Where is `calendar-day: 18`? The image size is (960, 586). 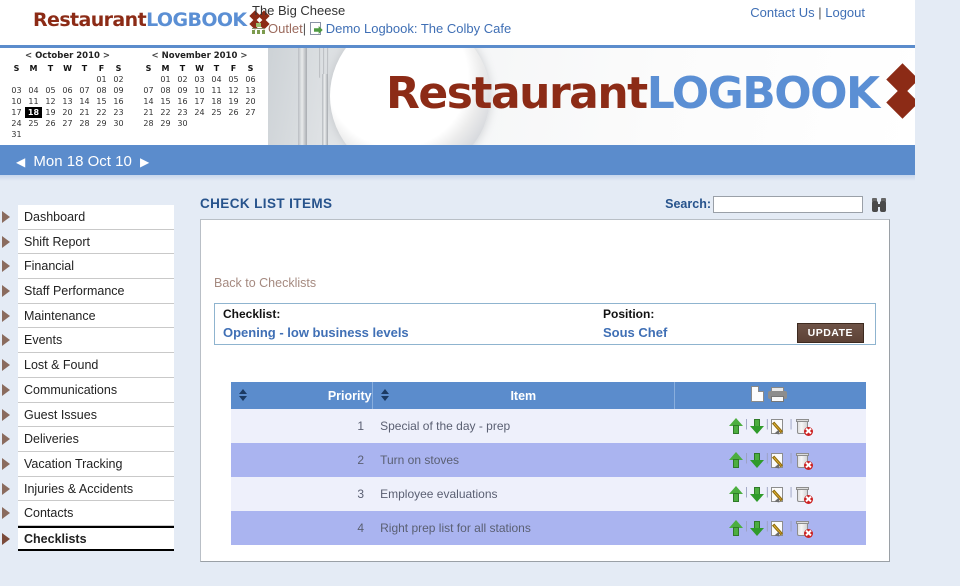 calendar-day: 18 is located at coordinates (33, 112).